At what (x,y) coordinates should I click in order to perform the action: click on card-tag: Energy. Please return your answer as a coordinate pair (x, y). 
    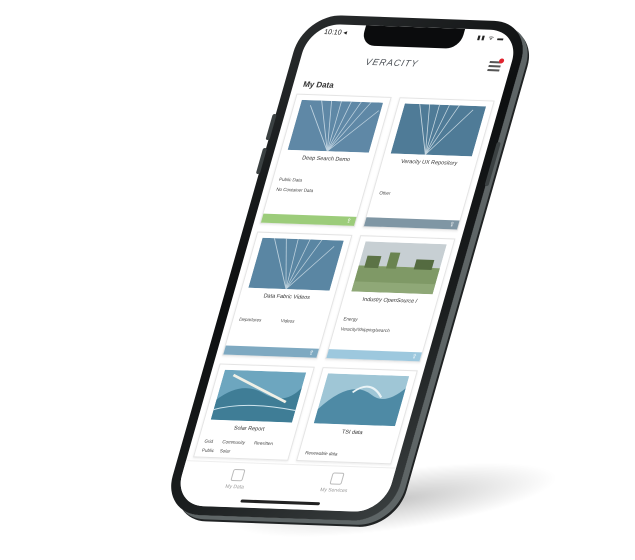
    Looking at the image, I should click on (350, 319).